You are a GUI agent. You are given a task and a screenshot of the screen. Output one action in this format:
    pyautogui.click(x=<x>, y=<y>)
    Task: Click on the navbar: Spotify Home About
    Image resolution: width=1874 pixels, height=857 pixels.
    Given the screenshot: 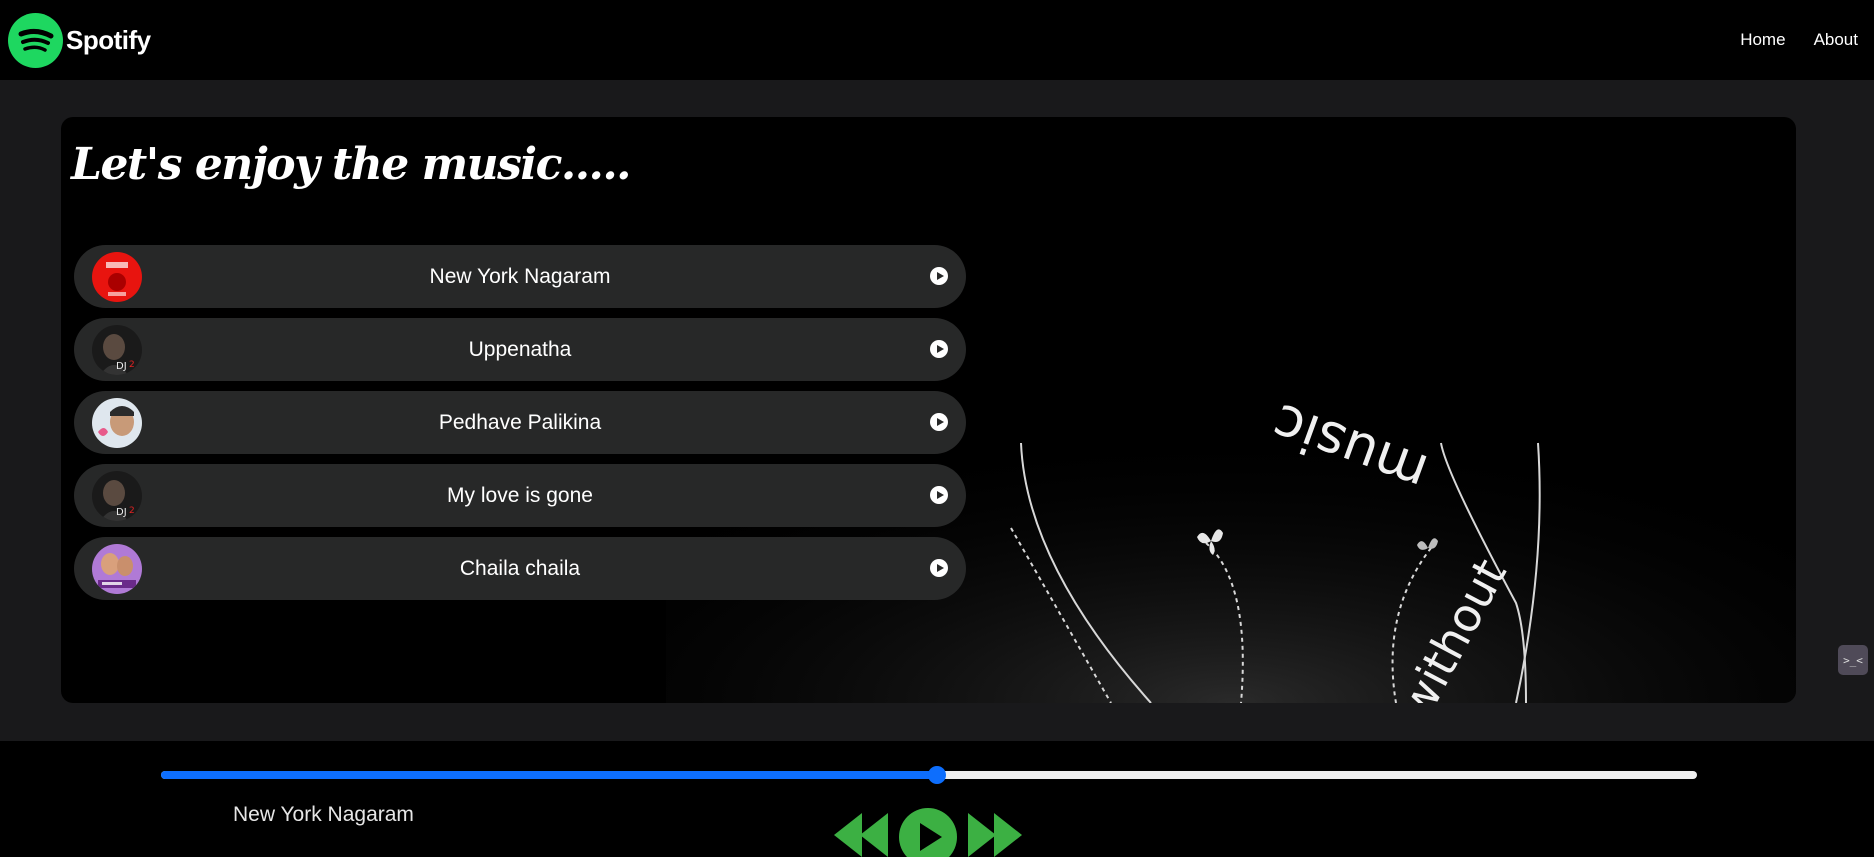 What is the action you would take?
    pyautogui.click(x=937, y=40)
    